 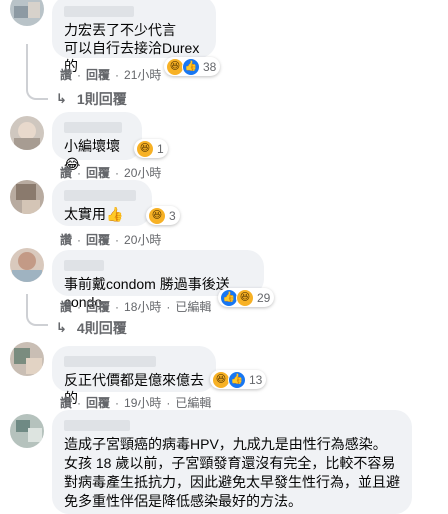 I want to click on reaction-summary: 👍 😆 29, so click(x=246, y=297).